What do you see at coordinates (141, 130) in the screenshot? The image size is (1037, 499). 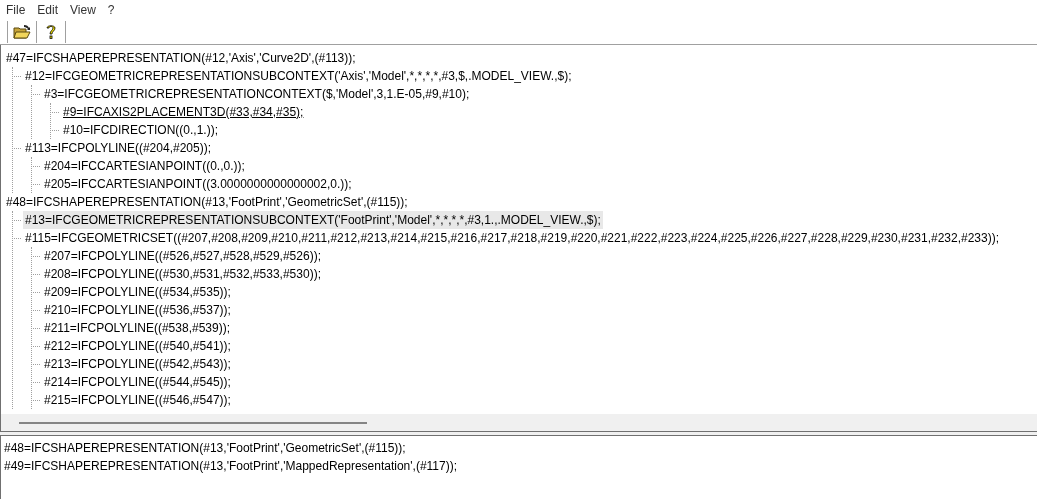 I see `tree-item: #10=IFCDIRECTION((0.,1.));` at bounding box center [141, 130].